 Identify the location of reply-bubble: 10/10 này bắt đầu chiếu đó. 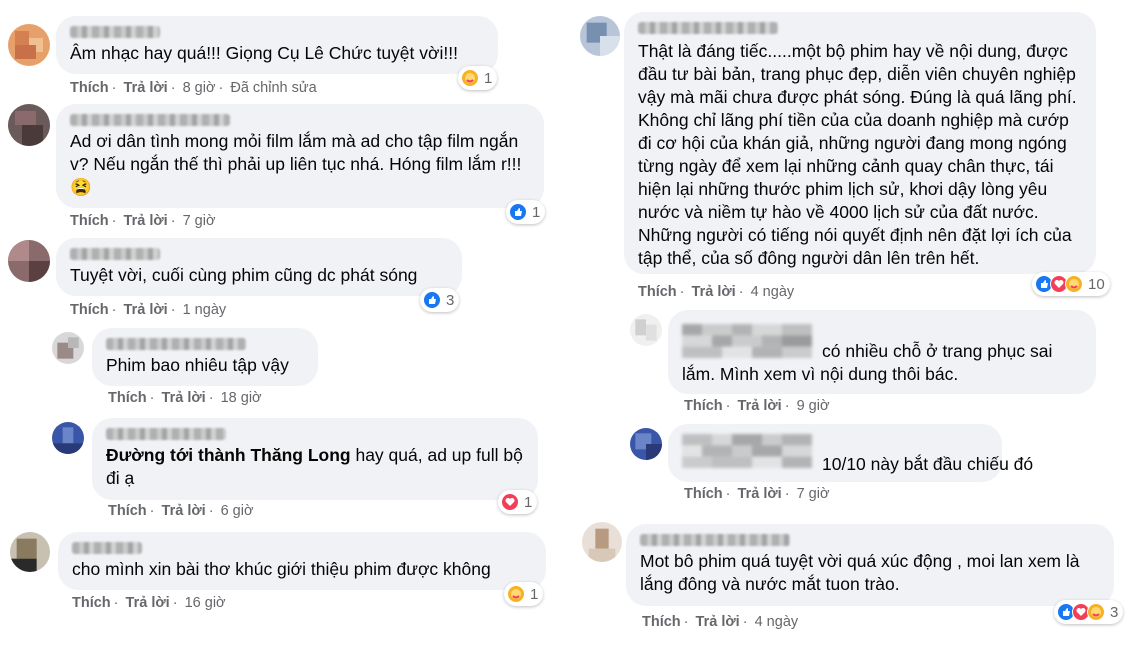
(850, 453).